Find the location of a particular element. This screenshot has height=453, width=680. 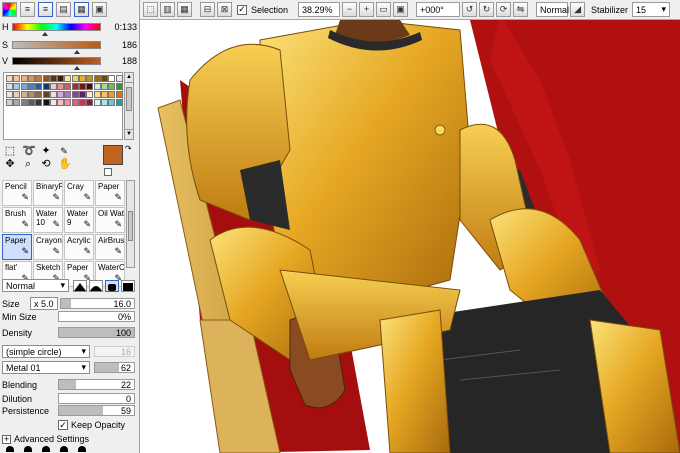

keep-opacity-checkbox: ✓ is located at coordinates (63, 425).